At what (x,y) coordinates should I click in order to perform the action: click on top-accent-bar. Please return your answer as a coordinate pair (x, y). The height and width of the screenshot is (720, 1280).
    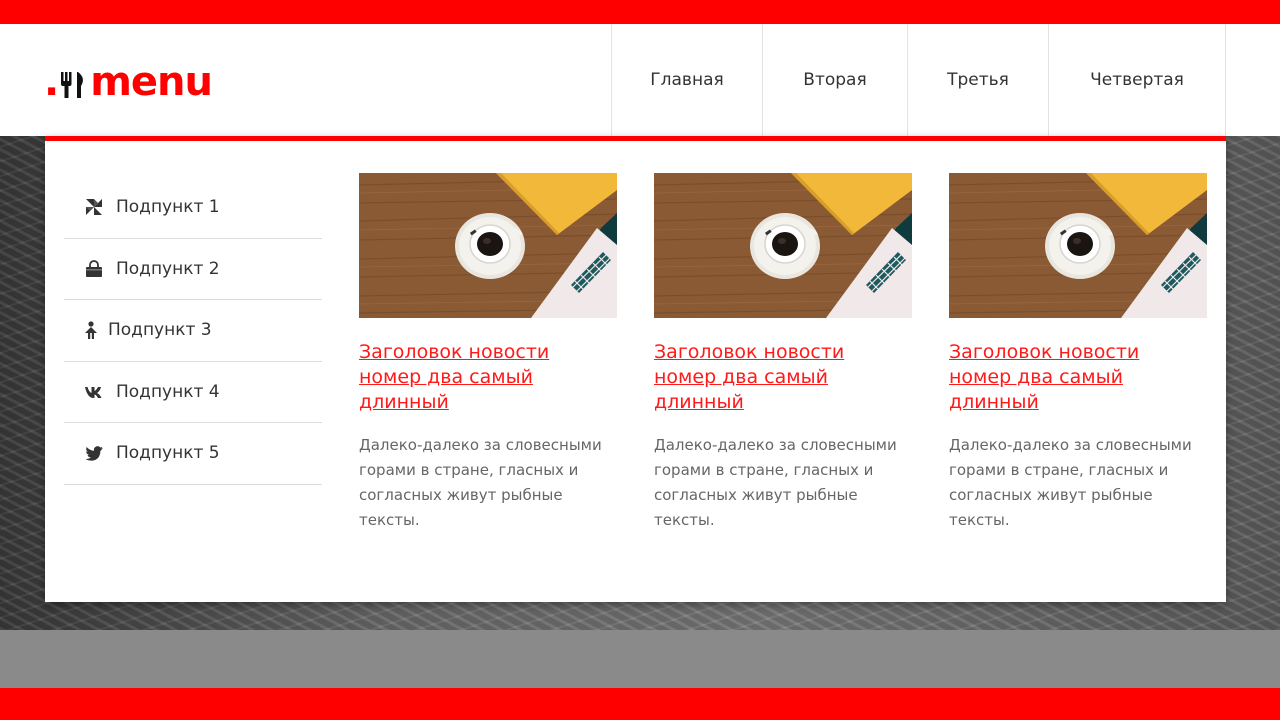
    Looking at the image, I should click on (640, 12).